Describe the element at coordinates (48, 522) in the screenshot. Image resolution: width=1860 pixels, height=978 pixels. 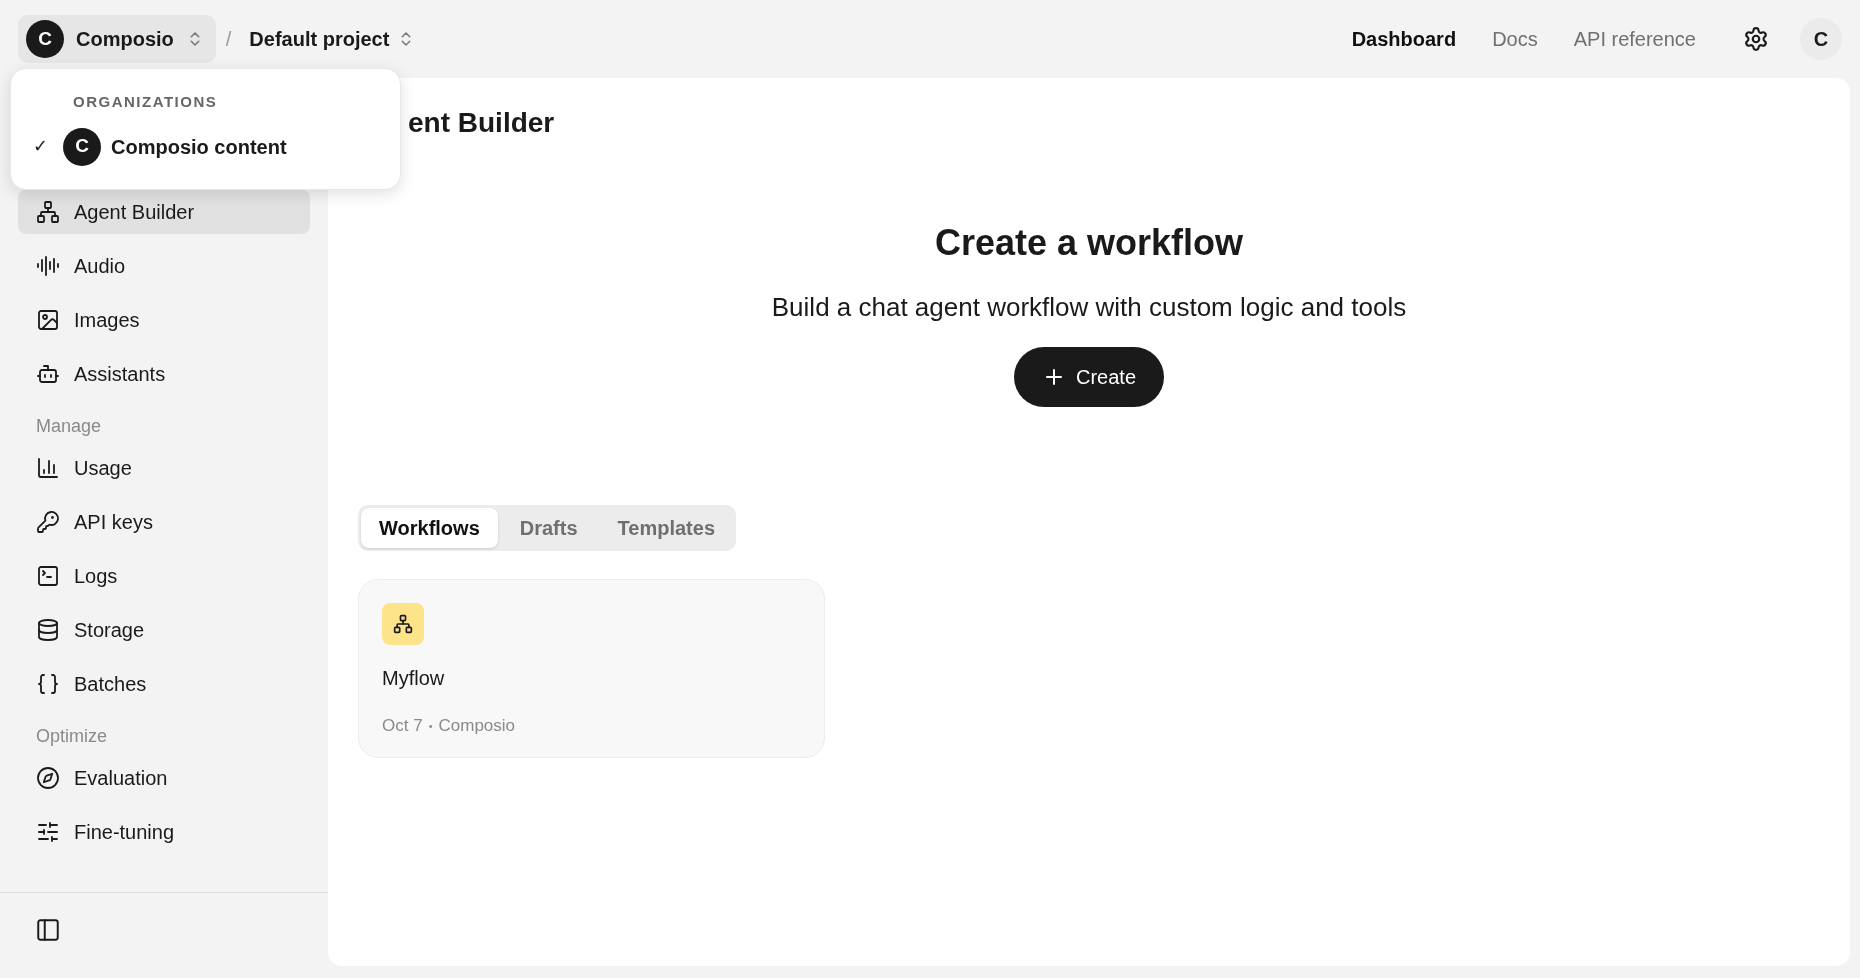
I see `key-icon` at that location.